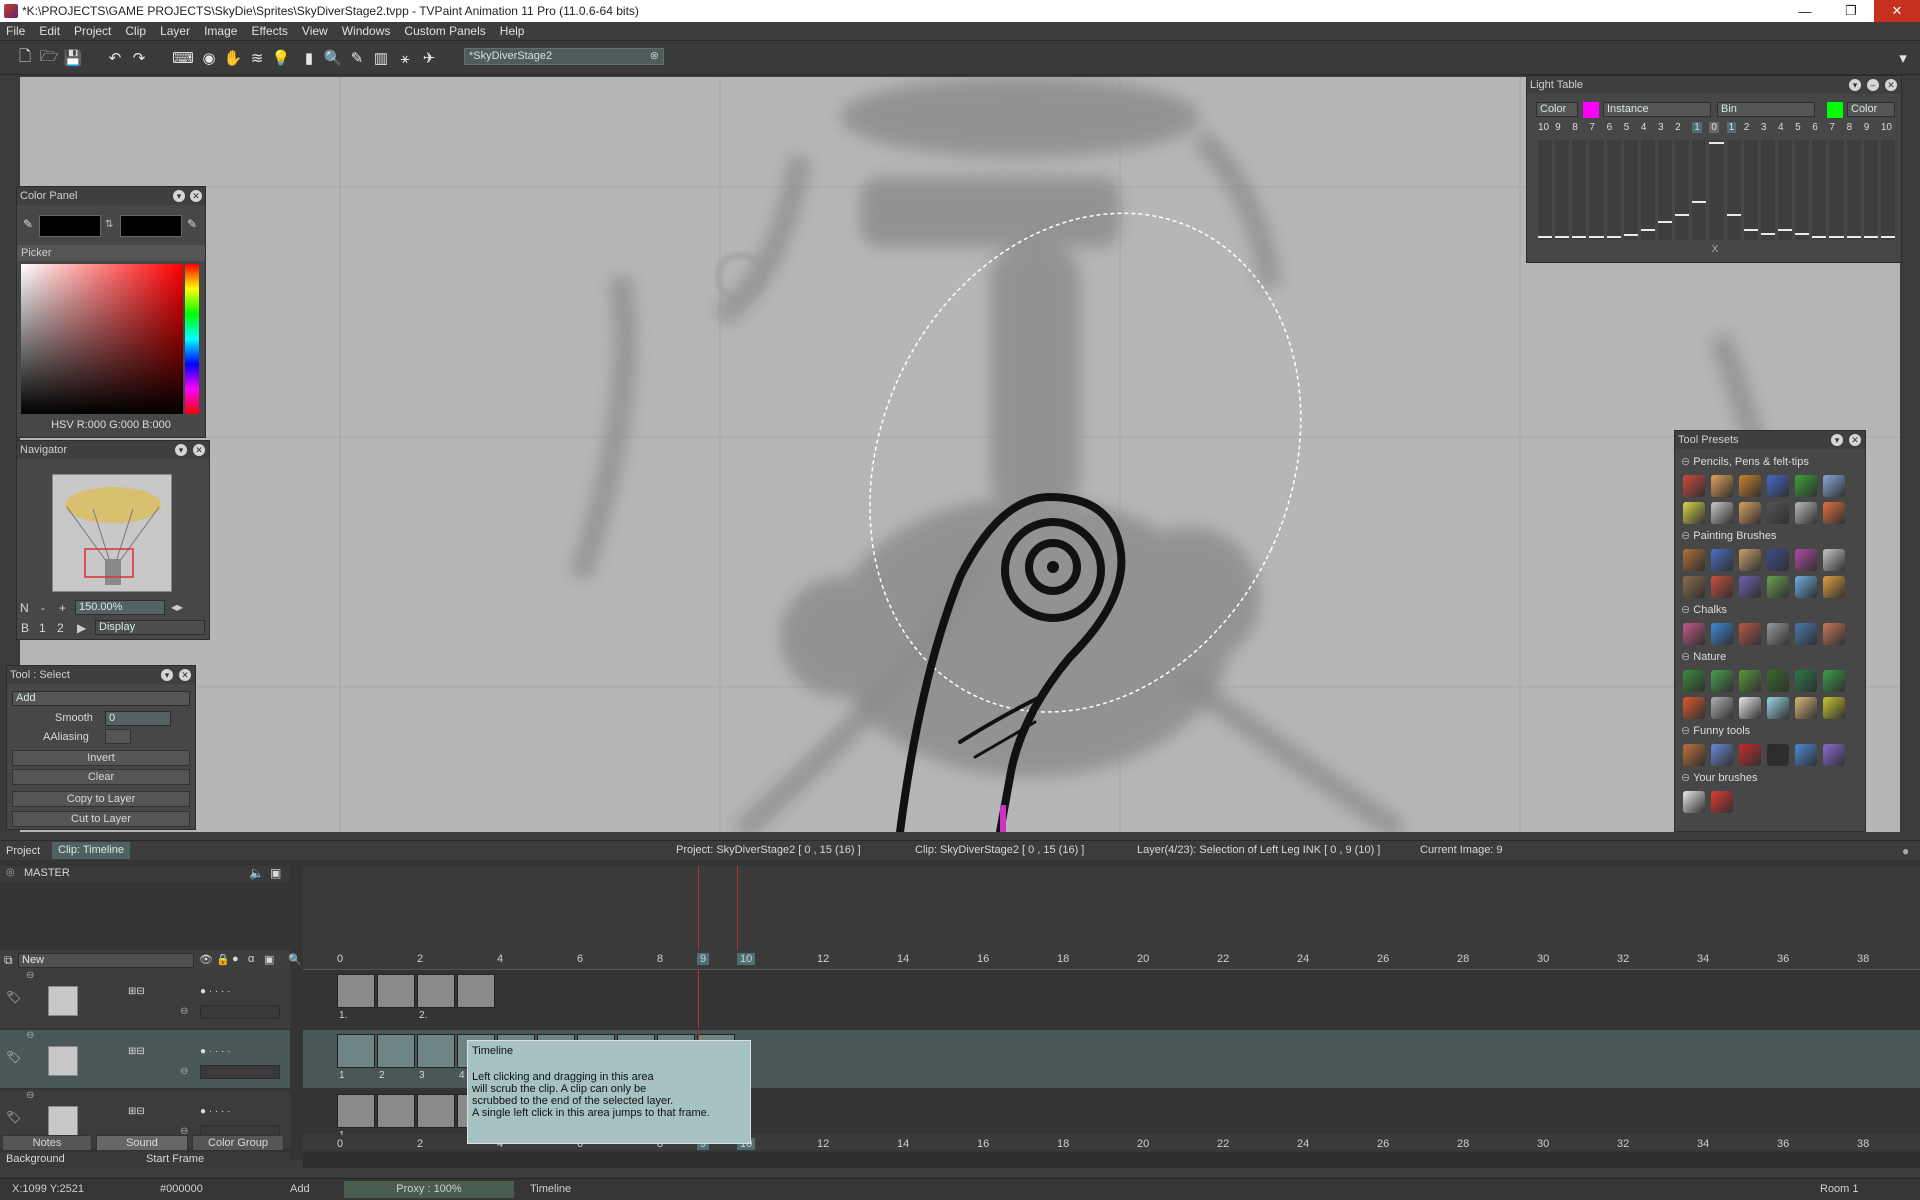 The height and width of the screenshot is (1200, 1920). Describe the element at coordinates (62, 608) in the screenshot. I see `zoom-in-button: +` at that location.